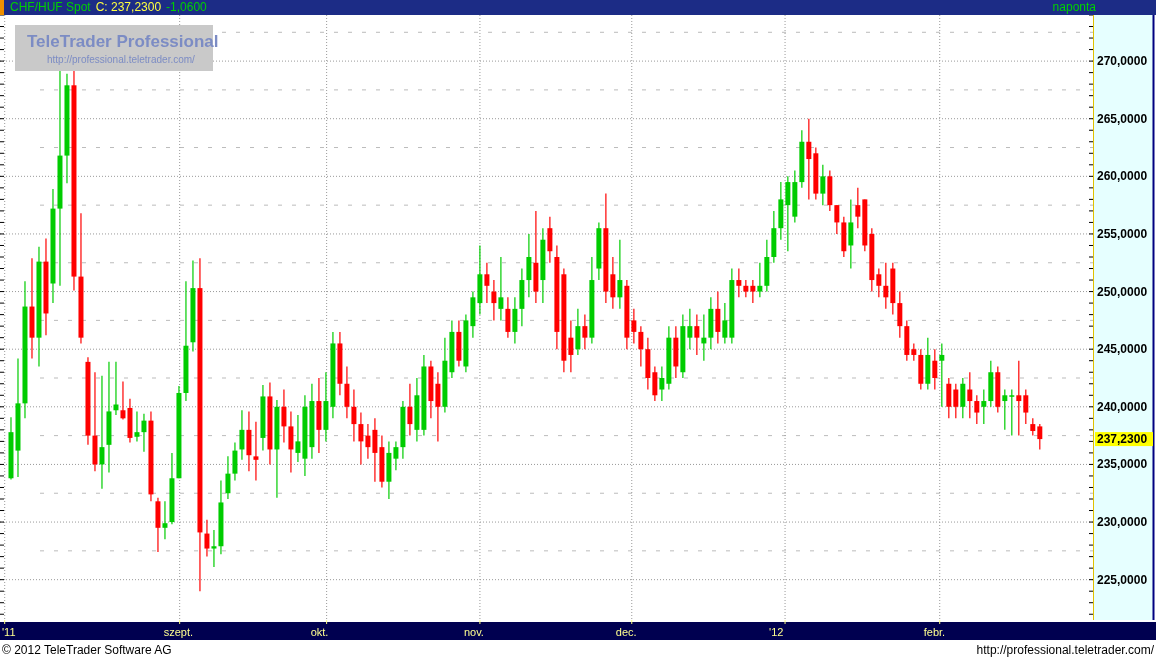 The height and width of the screenshot is (659, 1156). I want to click on time-axis-label: okt., so click(319, 632).